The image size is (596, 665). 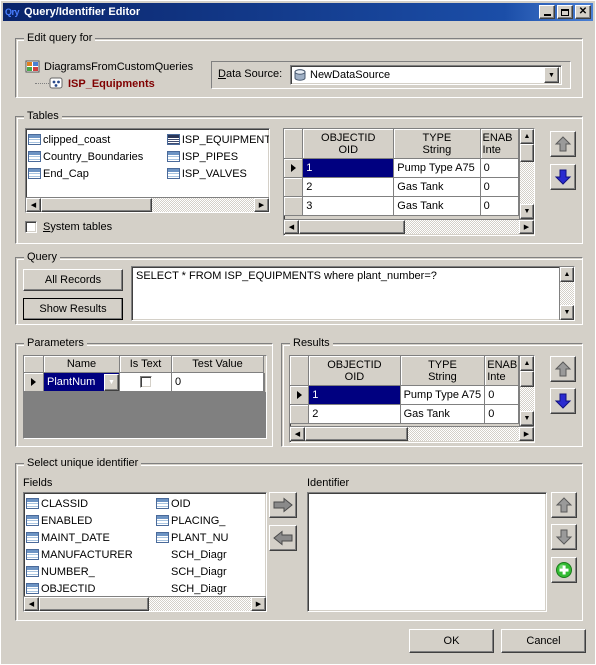 I want to click on list-item: MAINT_DATE, so click(x=89, y=537).